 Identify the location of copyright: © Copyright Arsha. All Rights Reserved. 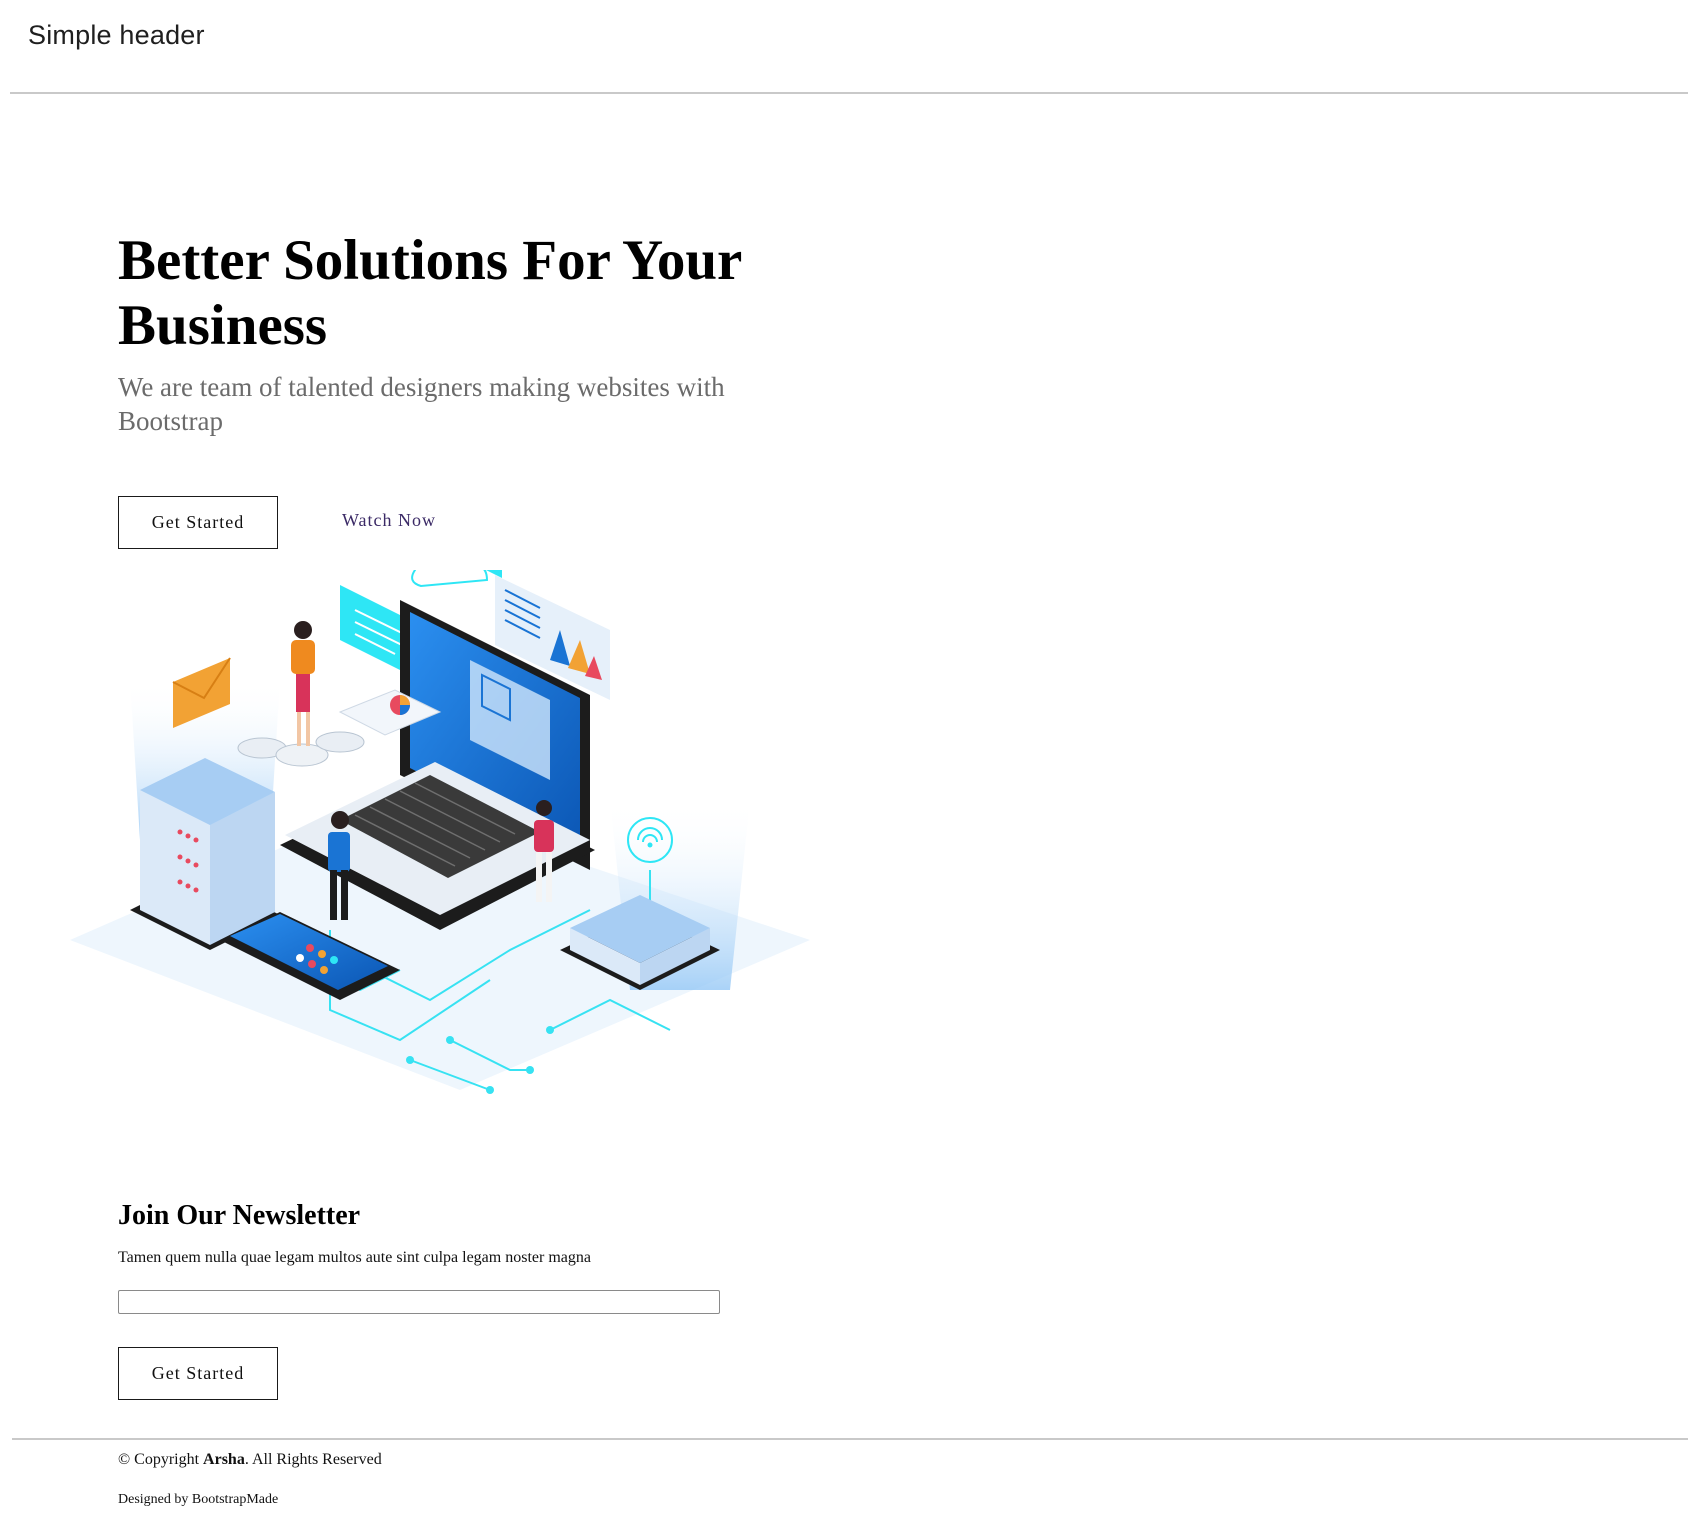
(250, 1460).